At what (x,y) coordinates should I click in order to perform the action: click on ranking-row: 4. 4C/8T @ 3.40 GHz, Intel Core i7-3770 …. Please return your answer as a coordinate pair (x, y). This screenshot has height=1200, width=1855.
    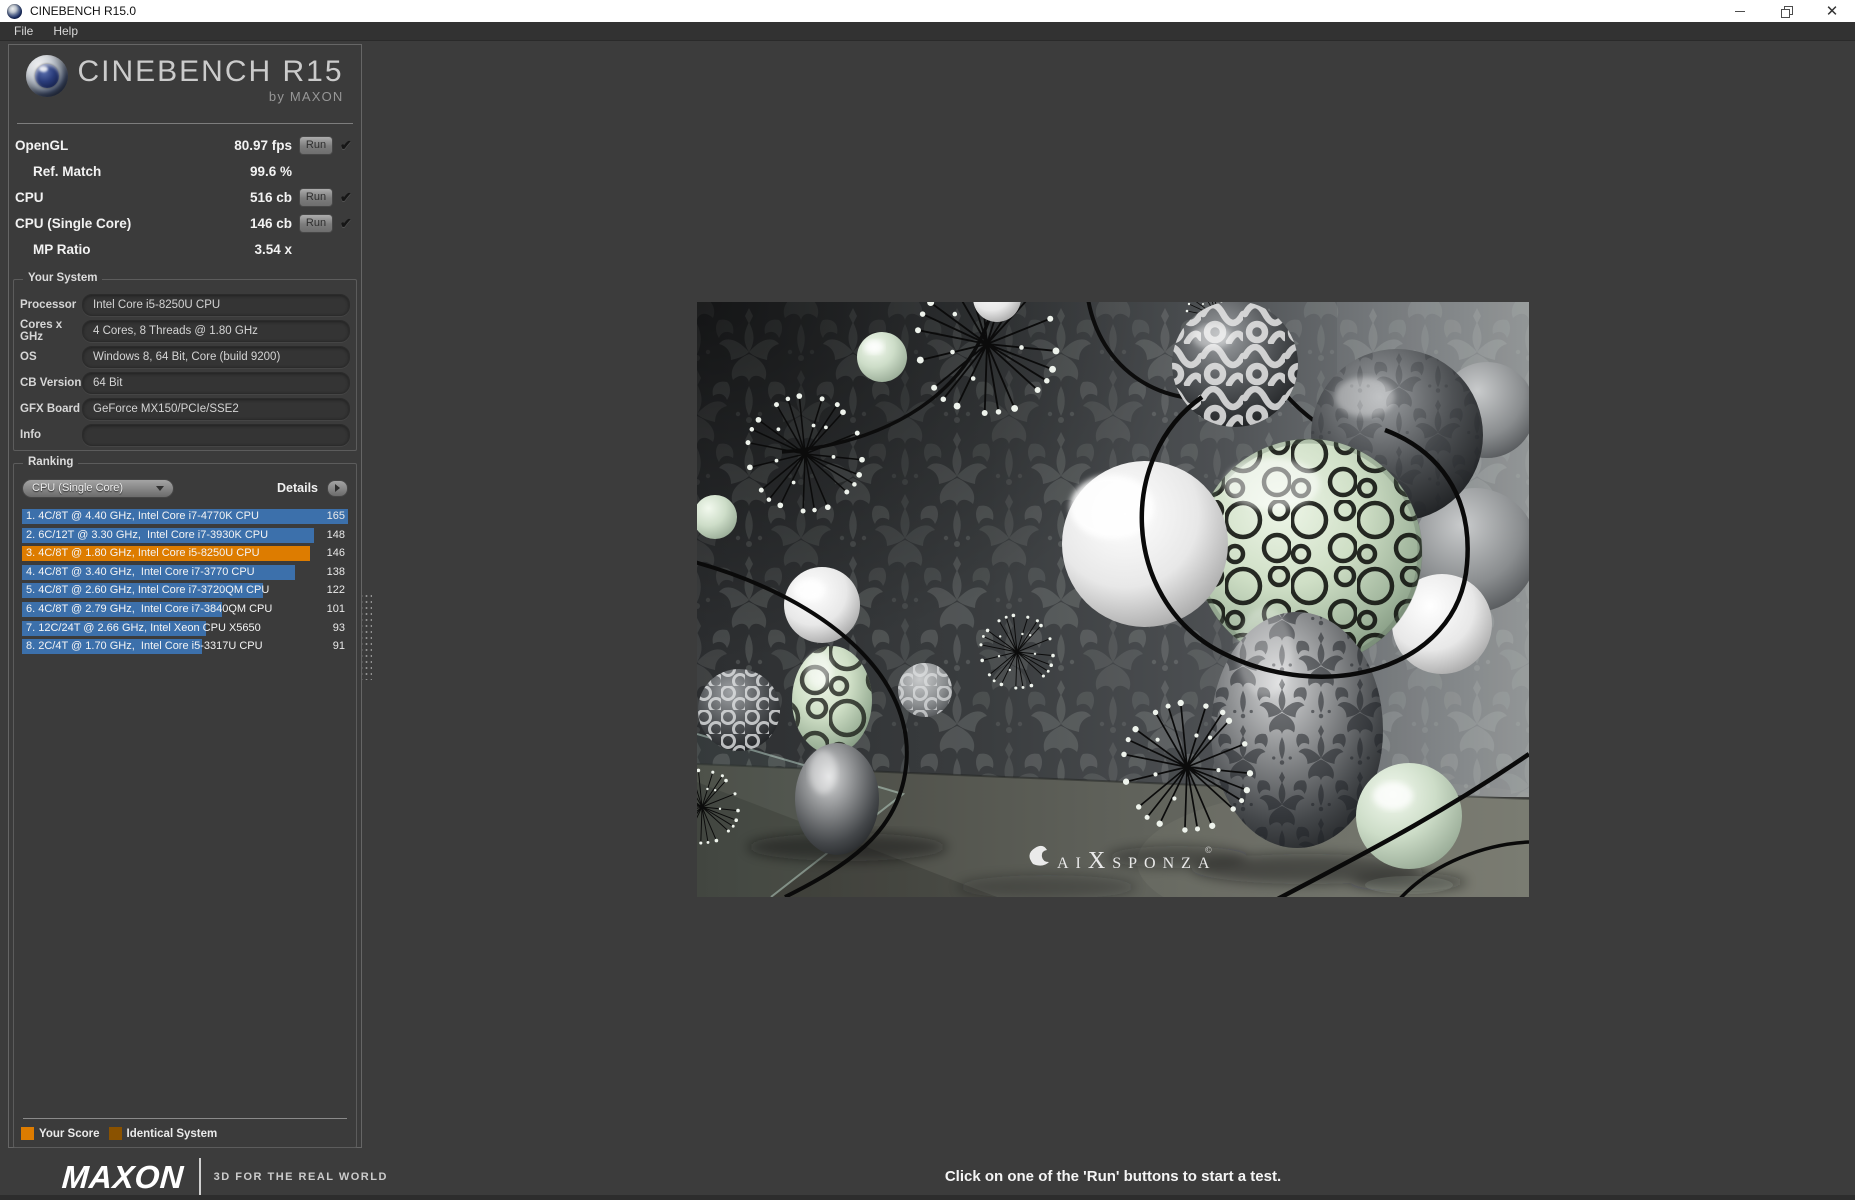
    Looking at the image, I should click on (185, 572).